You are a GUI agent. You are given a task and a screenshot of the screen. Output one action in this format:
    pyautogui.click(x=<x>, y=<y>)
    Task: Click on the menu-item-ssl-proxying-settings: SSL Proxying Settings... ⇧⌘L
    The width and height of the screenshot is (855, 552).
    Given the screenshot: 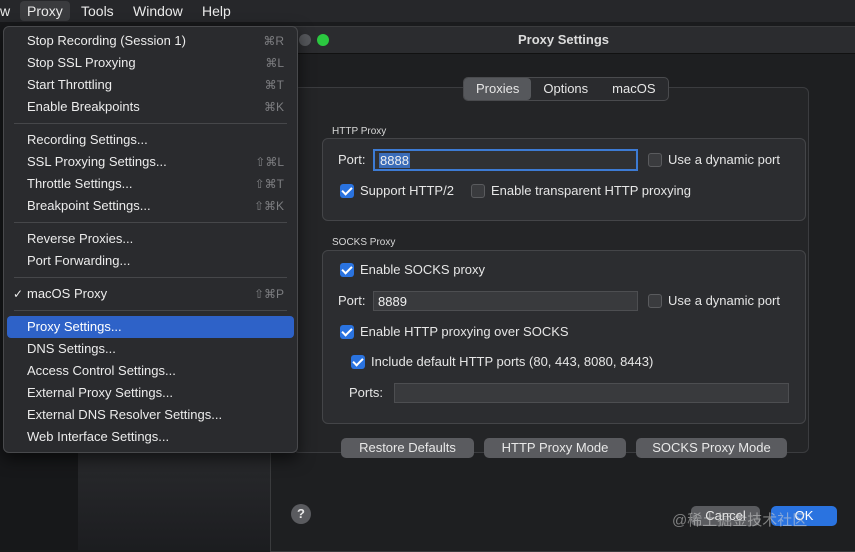 What is the action you would take?
    pyautogui.click(x=150, y=162)
    